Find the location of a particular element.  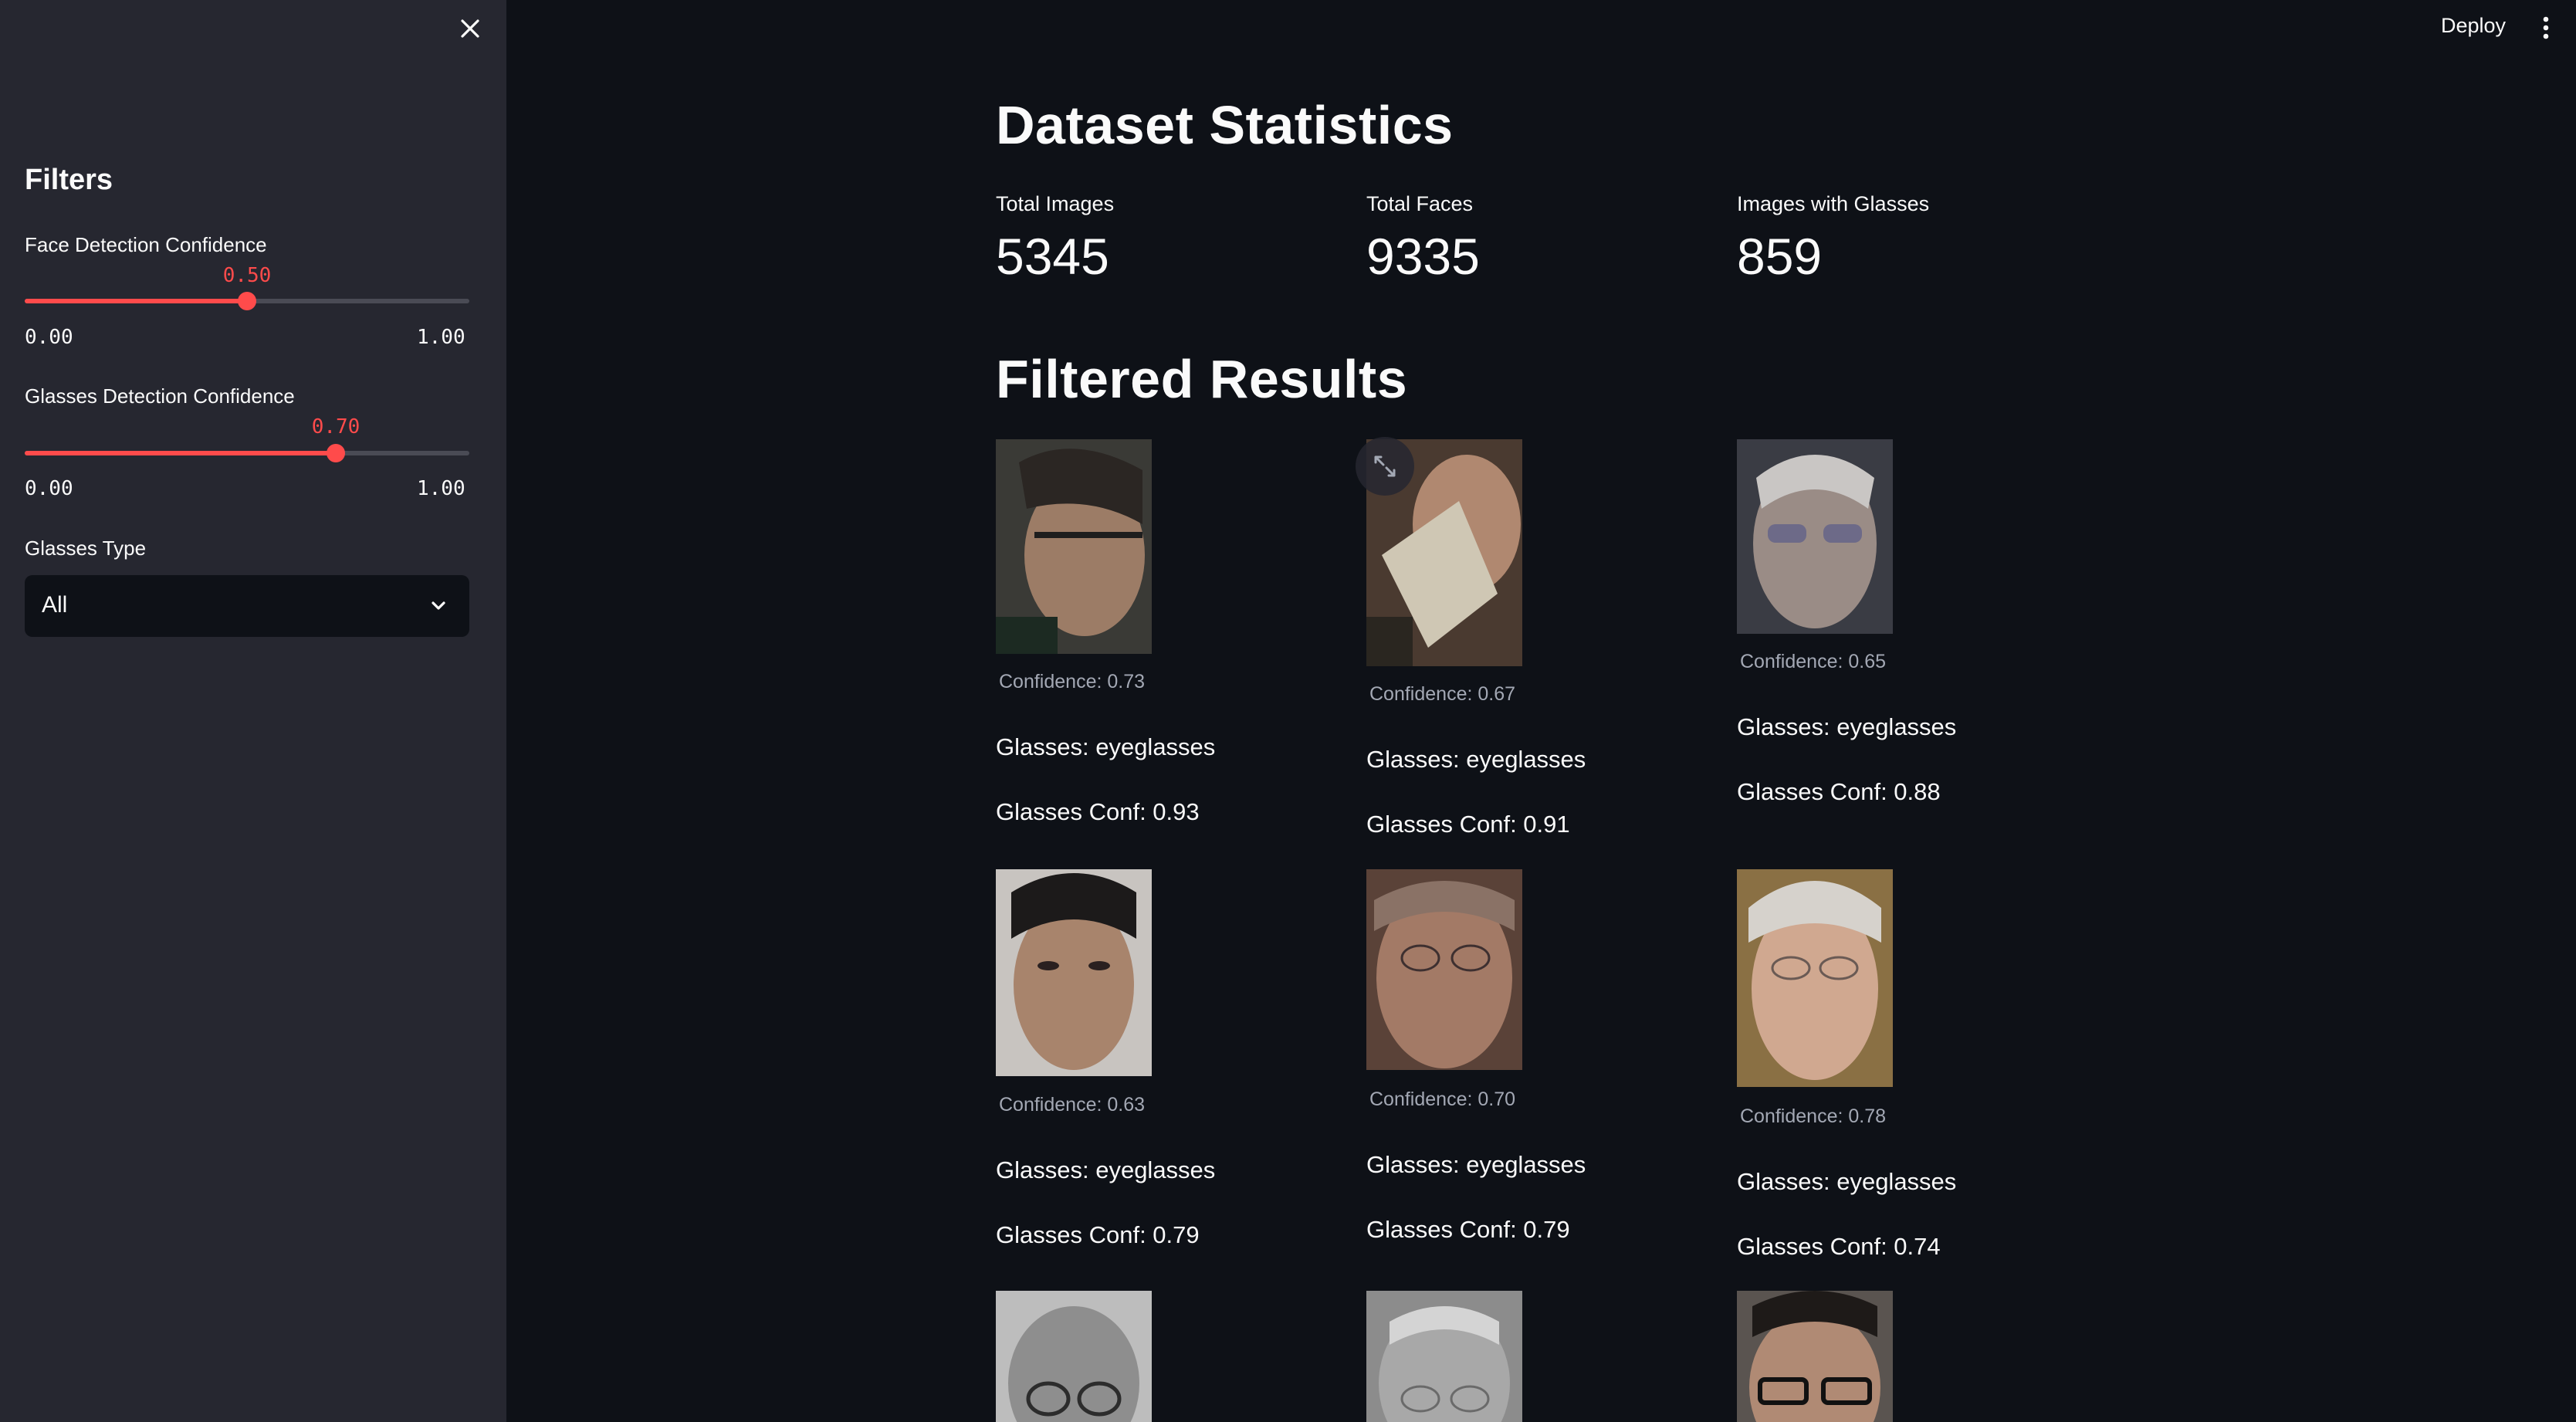

card-glasses-conf: Glasses Conf: 0.91 is located at coordinates (1468, 824).